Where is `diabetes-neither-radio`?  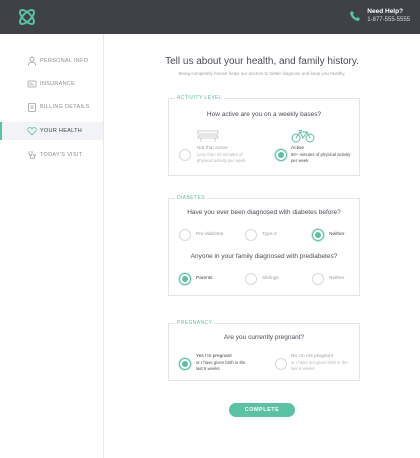
diabetes-neither-radio is located at coordinates (318, 235).